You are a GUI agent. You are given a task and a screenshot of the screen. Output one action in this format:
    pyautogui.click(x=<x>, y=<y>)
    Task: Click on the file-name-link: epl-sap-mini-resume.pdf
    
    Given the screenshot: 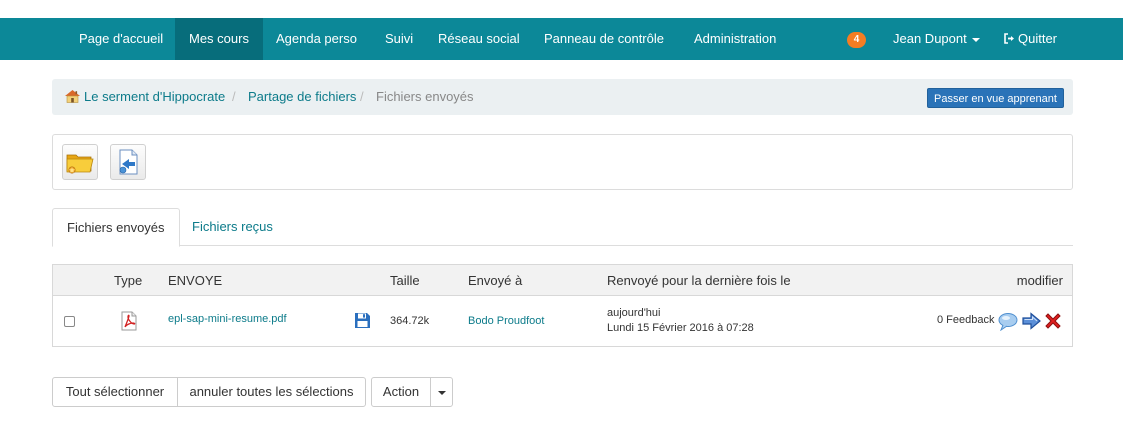 What is the action you would take?
    pyautogui.click(x=227, y=319)
    